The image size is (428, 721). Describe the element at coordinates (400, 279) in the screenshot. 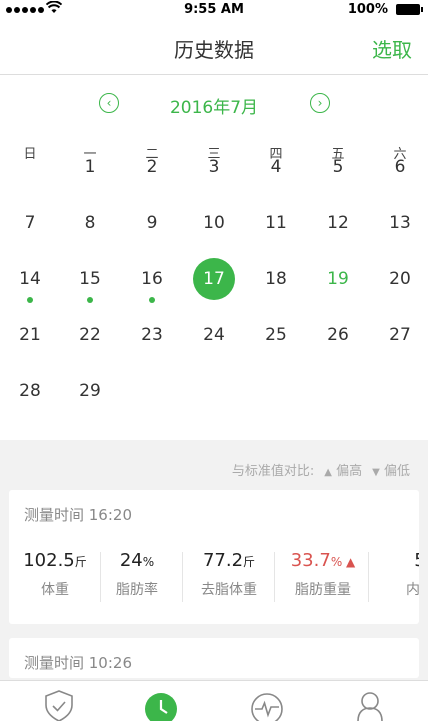

I see `calendar-day: 20` at that location.